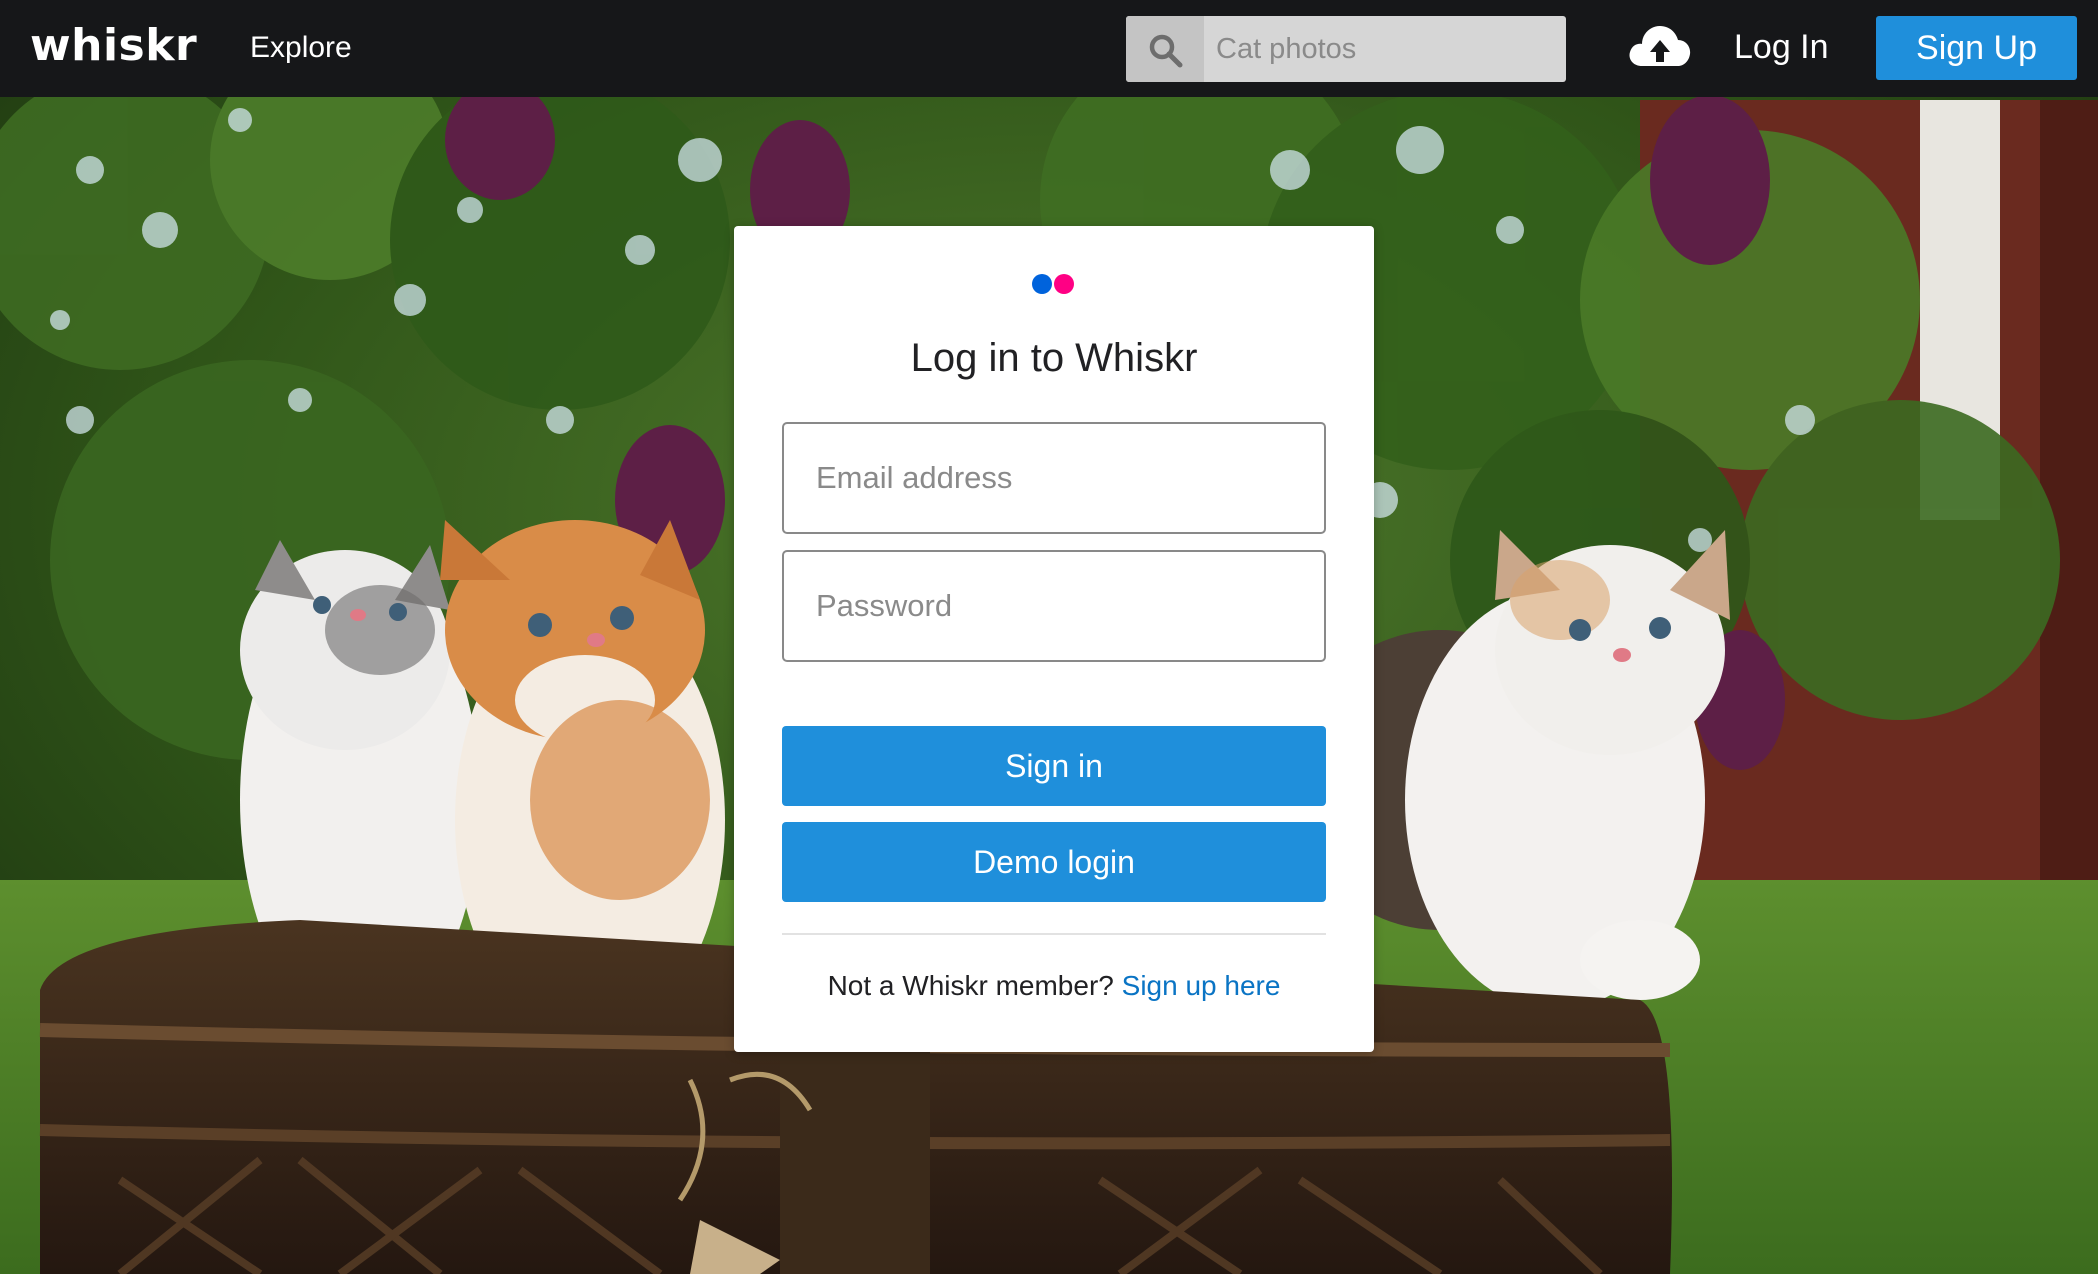 Image resolution: width=2098 pixels, height=1274 pixels. Describe the element at coordinates (1042, 284) in the screenshot. I see `brand-dot-blue` at that location.